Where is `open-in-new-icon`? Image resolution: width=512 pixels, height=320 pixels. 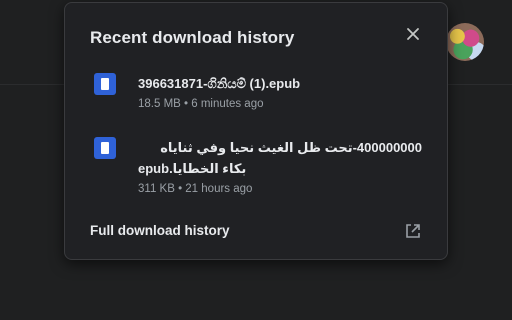
open-in-new-icon is located at coordinates (413, 231).